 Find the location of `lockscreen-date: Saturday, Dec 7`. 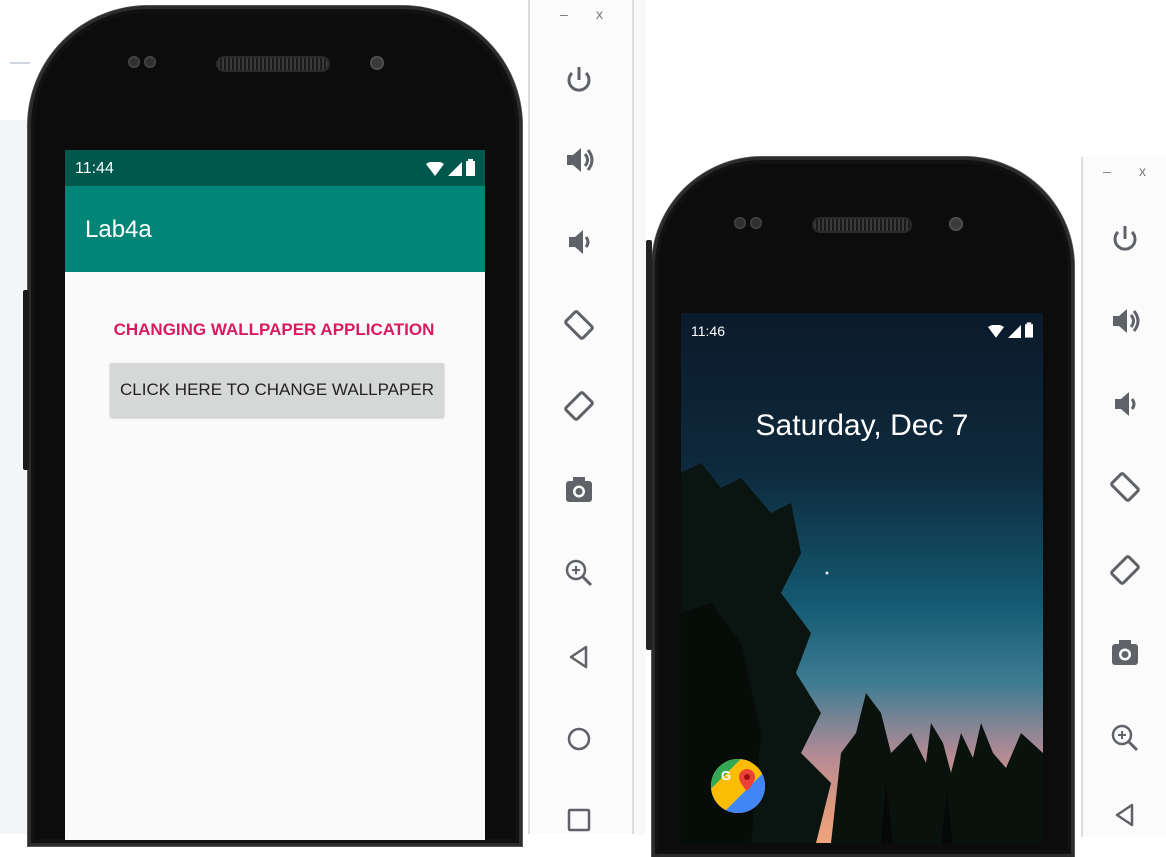

lockscreen-date: Saturday, Dec 7 is located at coordinates (862, 425).